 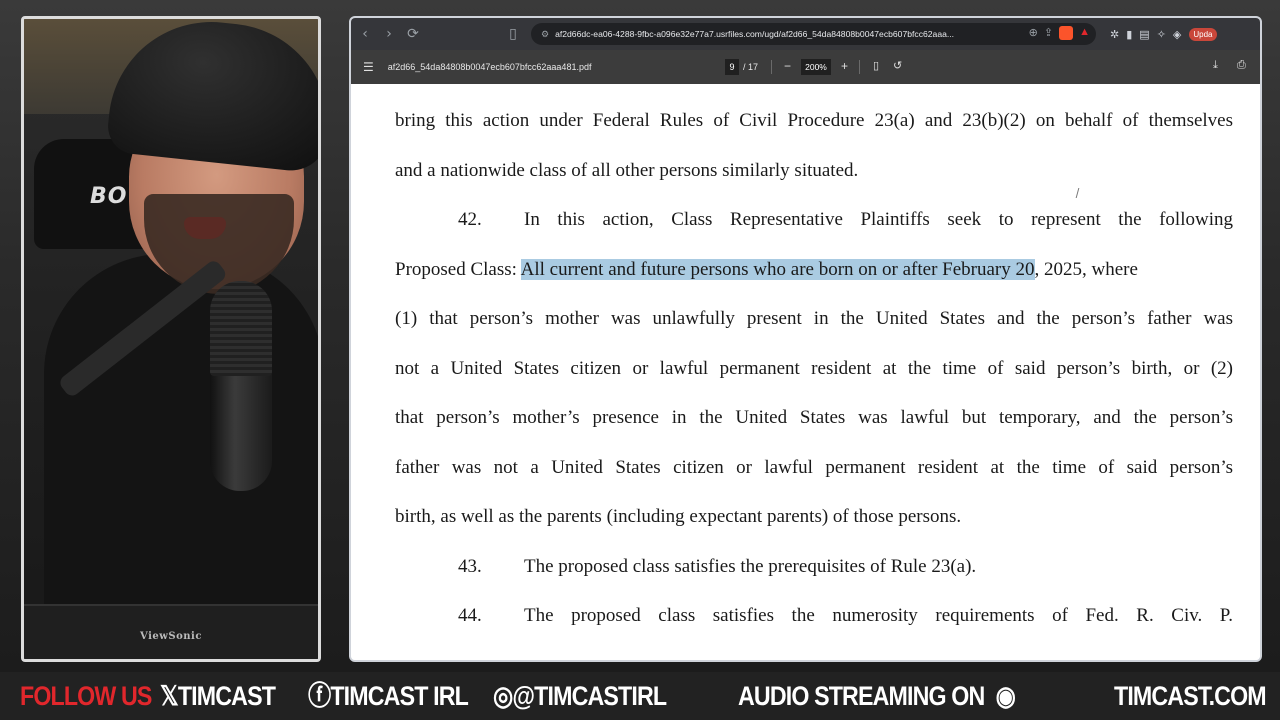 I want to click on rewards-icon: ▲, so click(x=1084, y=33).